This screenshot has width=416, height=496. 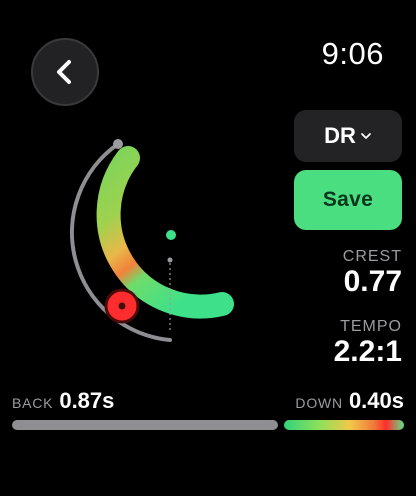 I want to click on clock: 9:06, so click(x=352, y=53).